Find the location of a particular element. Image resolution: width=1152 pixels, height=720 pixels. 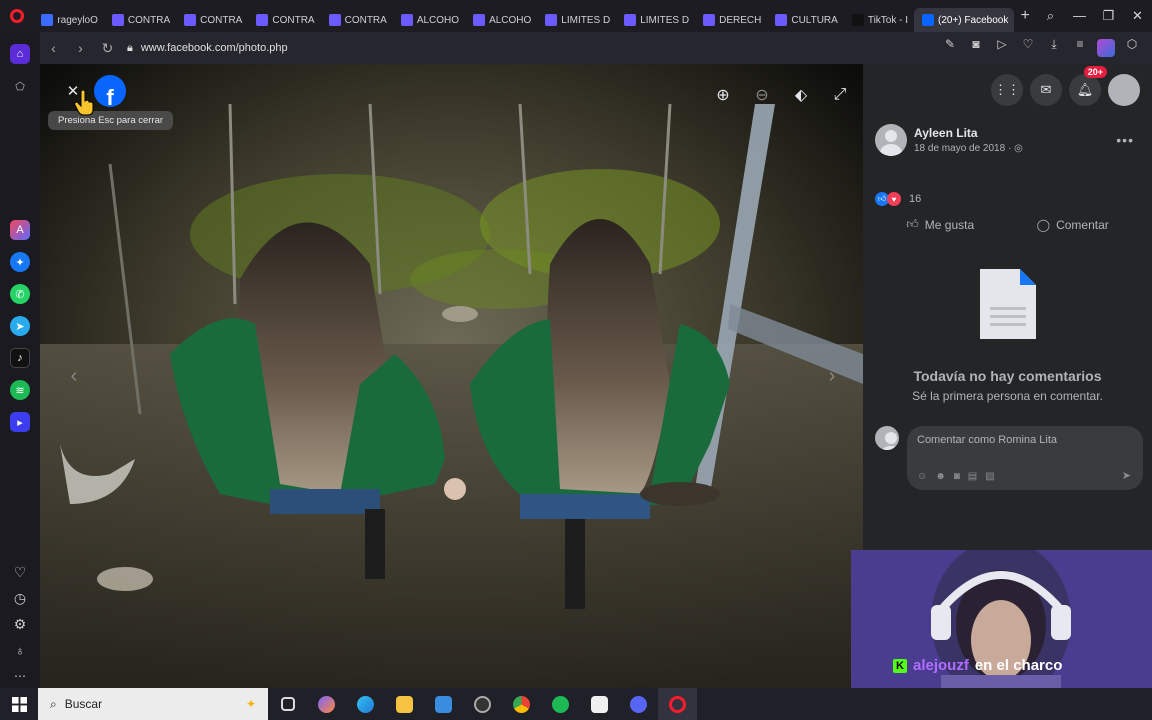

previous-photo-button: ‹ is located at coordinates (74, 376).